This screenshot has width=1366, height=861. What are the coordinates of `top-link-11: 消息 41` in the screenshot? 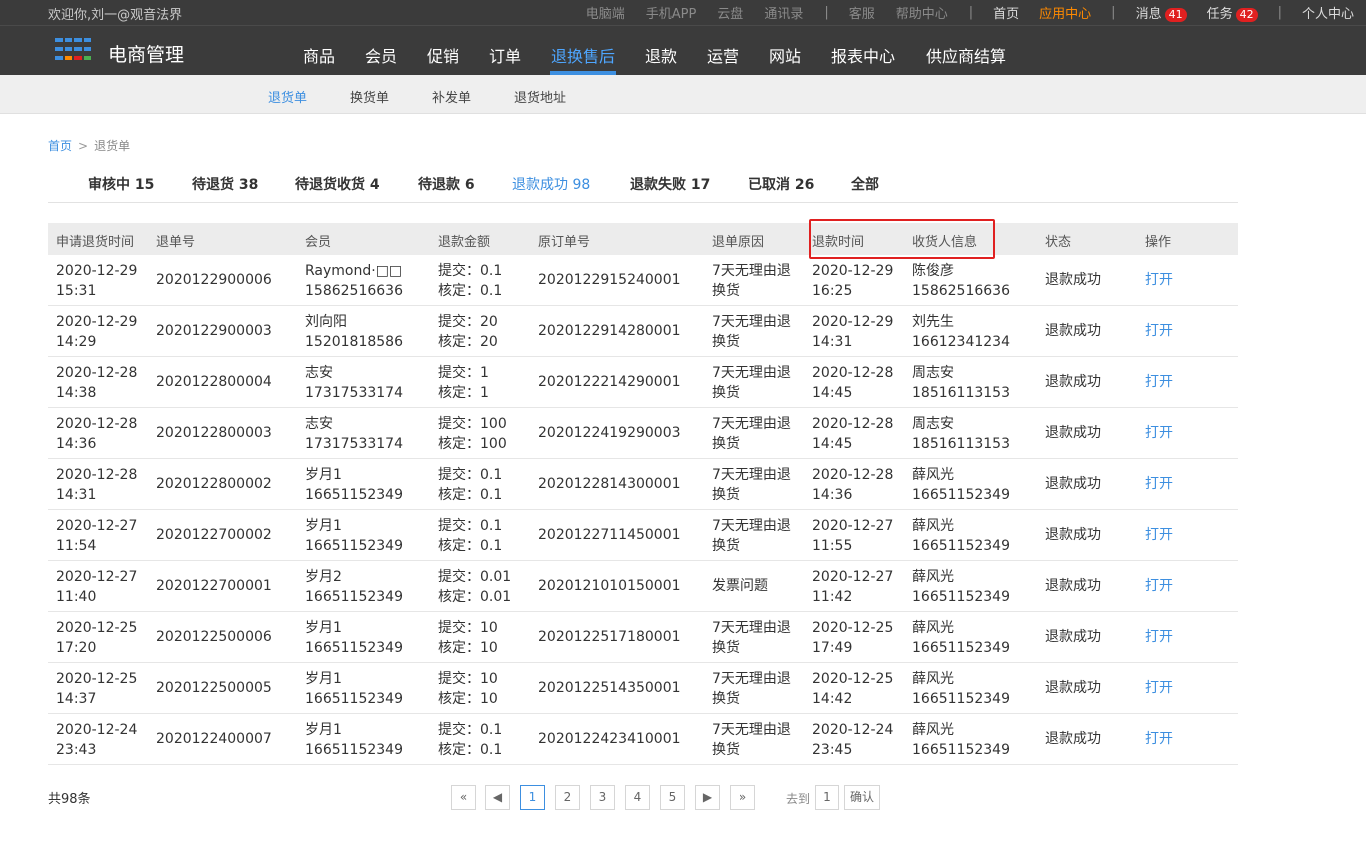 It's located at (1161, 12).